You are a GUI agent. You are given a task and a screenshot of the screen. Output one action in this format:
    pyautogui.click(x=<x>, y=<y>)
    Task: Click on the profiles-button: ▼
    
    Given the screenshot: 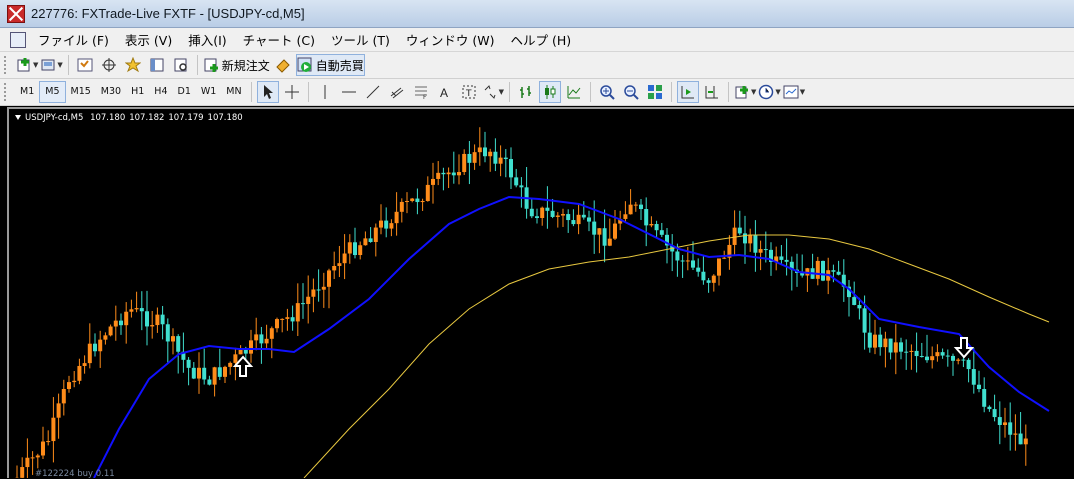 What is the action you would take?
    pyautogui.click(x=51, y=65)
    